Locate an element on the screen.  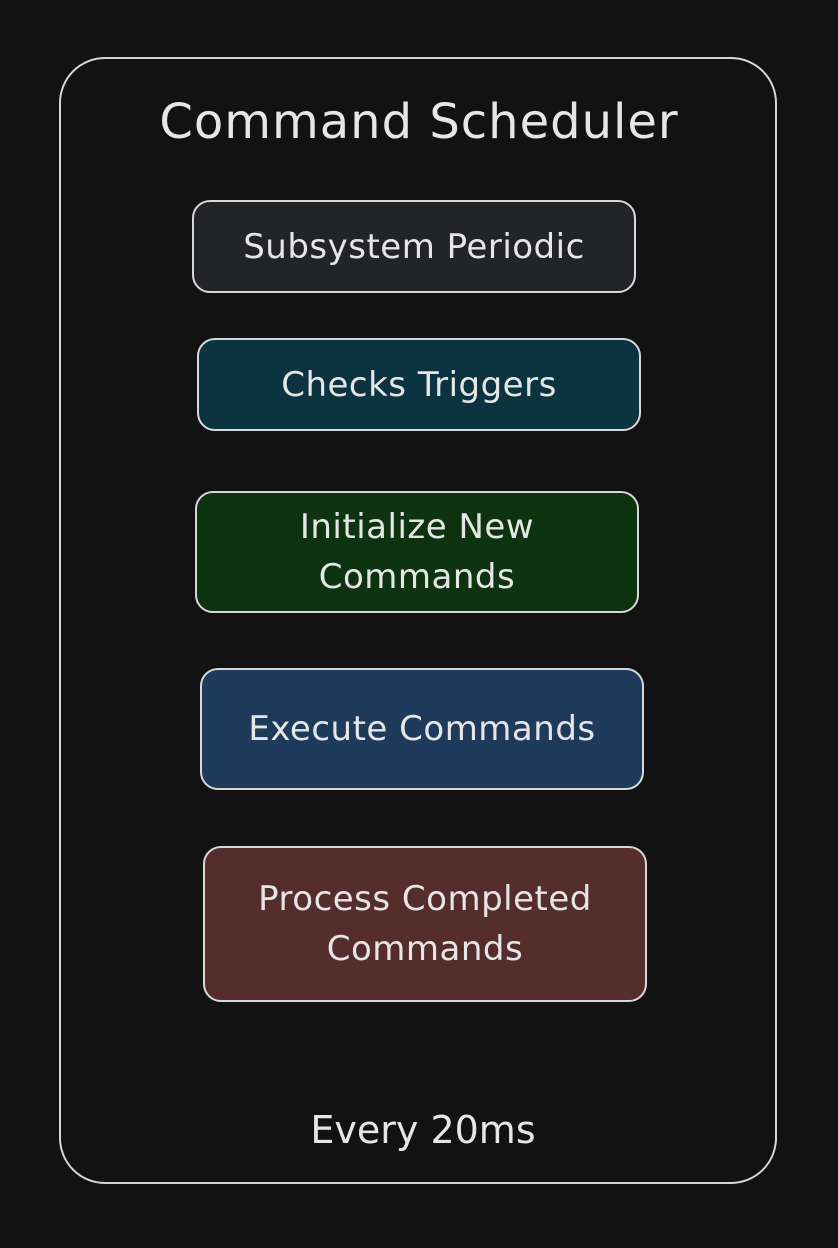
cycle-period-label: Every 20ms is located at coordinates (423, 1130).